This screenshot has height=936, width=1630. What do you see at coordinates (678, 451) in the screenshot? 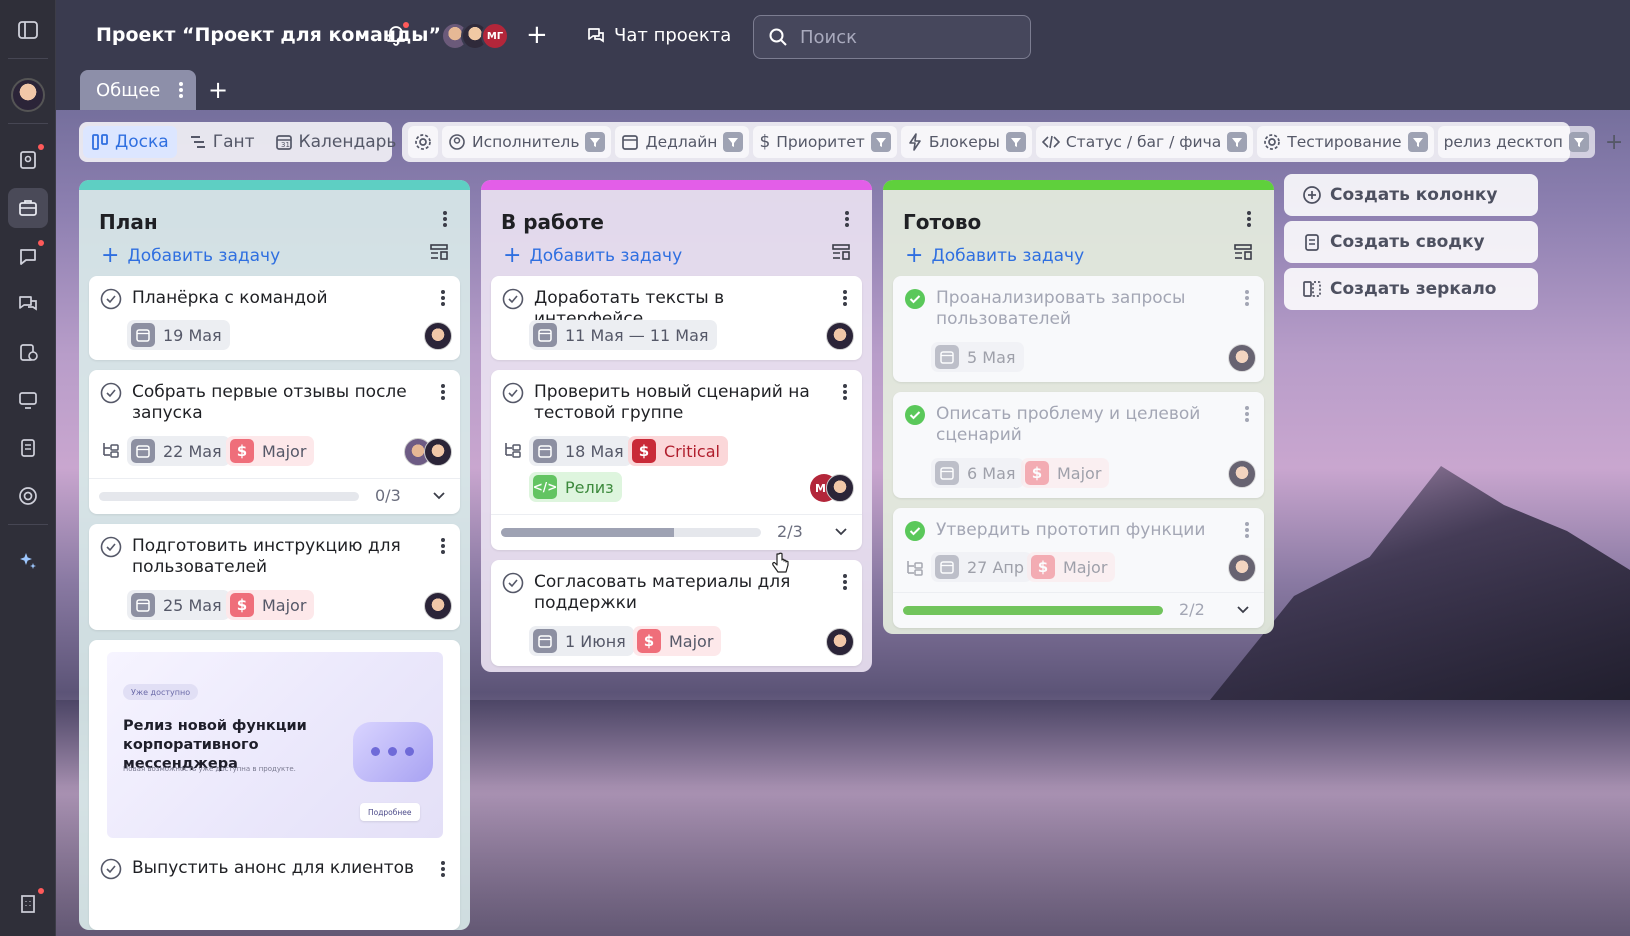
I see `priority-chip: $ Critical` at bounding box center [678, 451].